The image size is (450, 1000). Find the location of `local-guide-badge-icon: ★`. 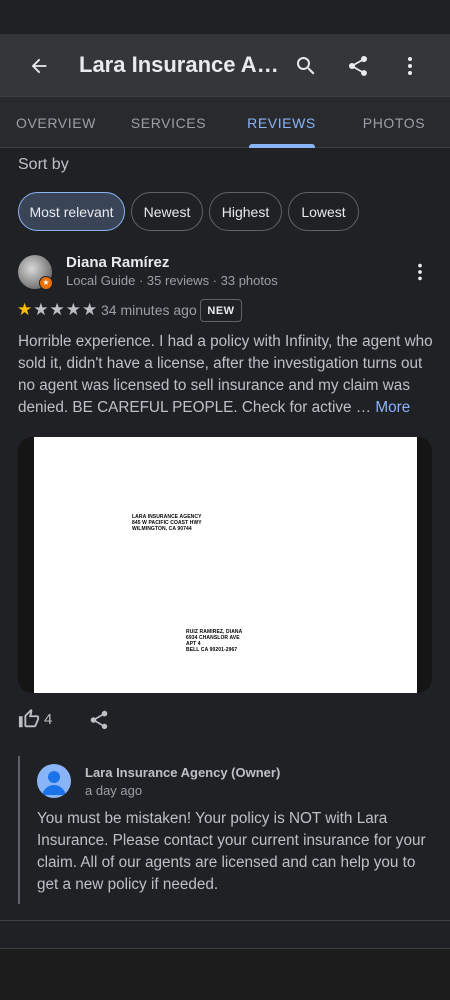

local-guide-badge-icon: ★ is located at coordinates (46, 283).